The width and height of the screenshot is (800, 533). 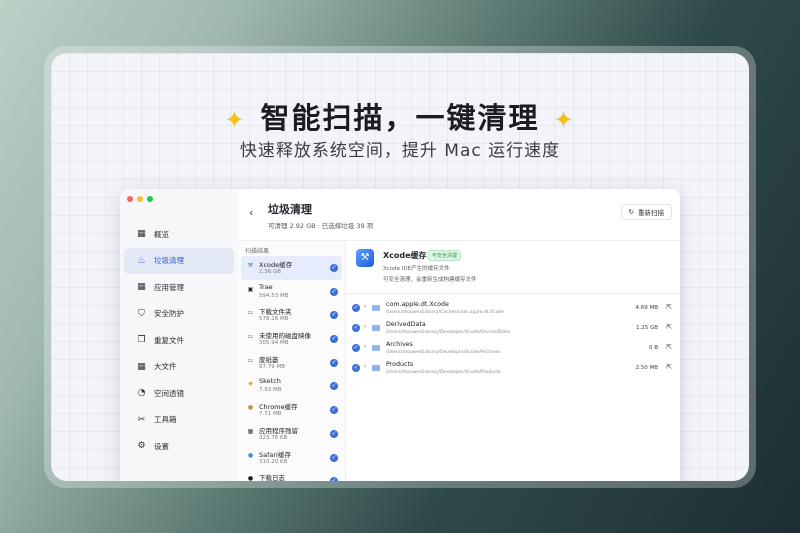 I want to click on close-window-button, so click(x=130, y=199).